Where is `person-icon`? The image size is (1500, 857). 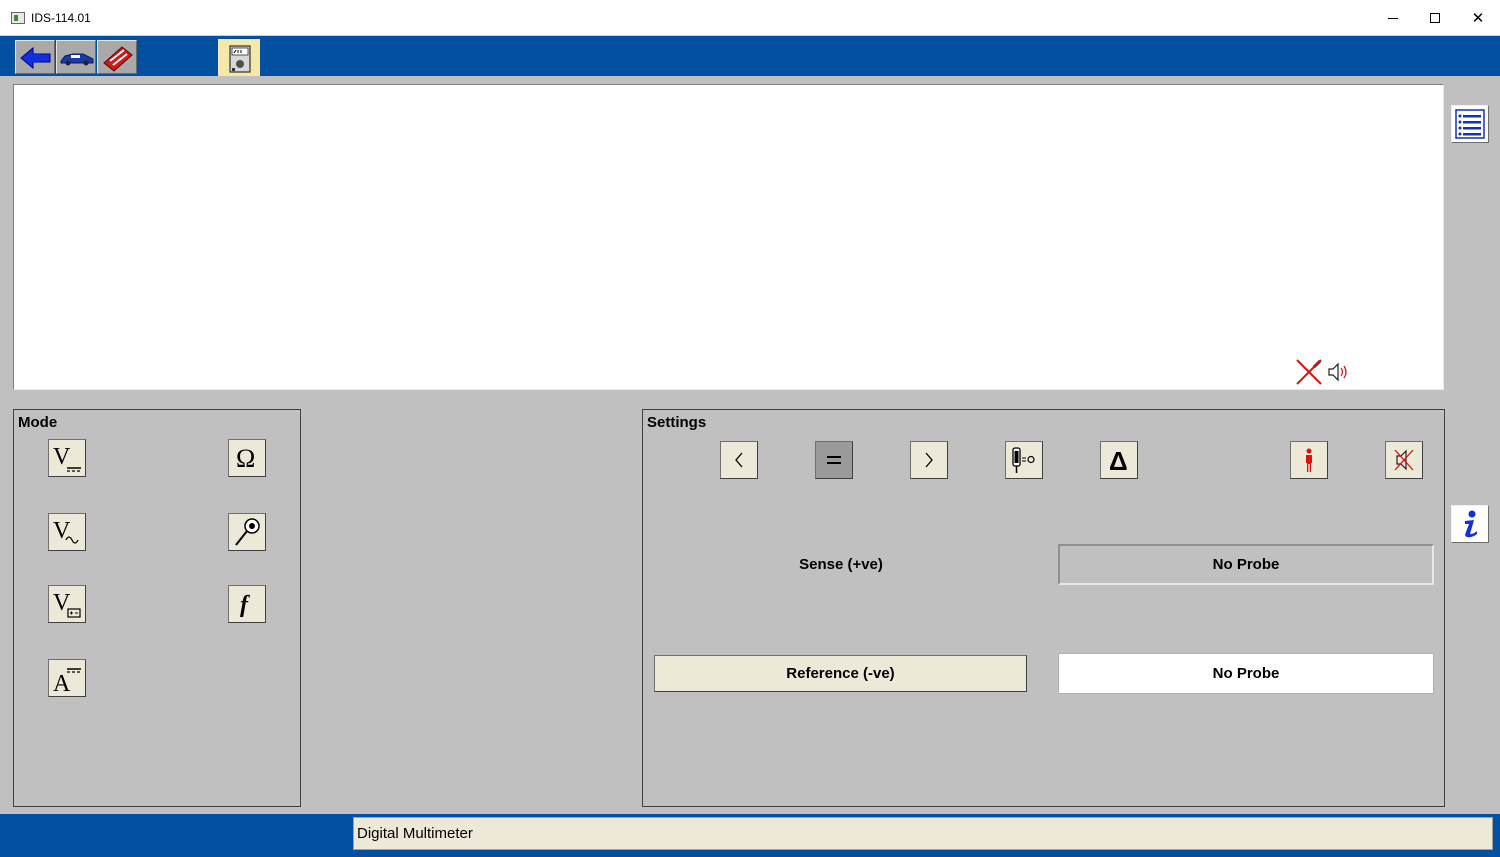
person-icon is located at coordinates (1309, 460).